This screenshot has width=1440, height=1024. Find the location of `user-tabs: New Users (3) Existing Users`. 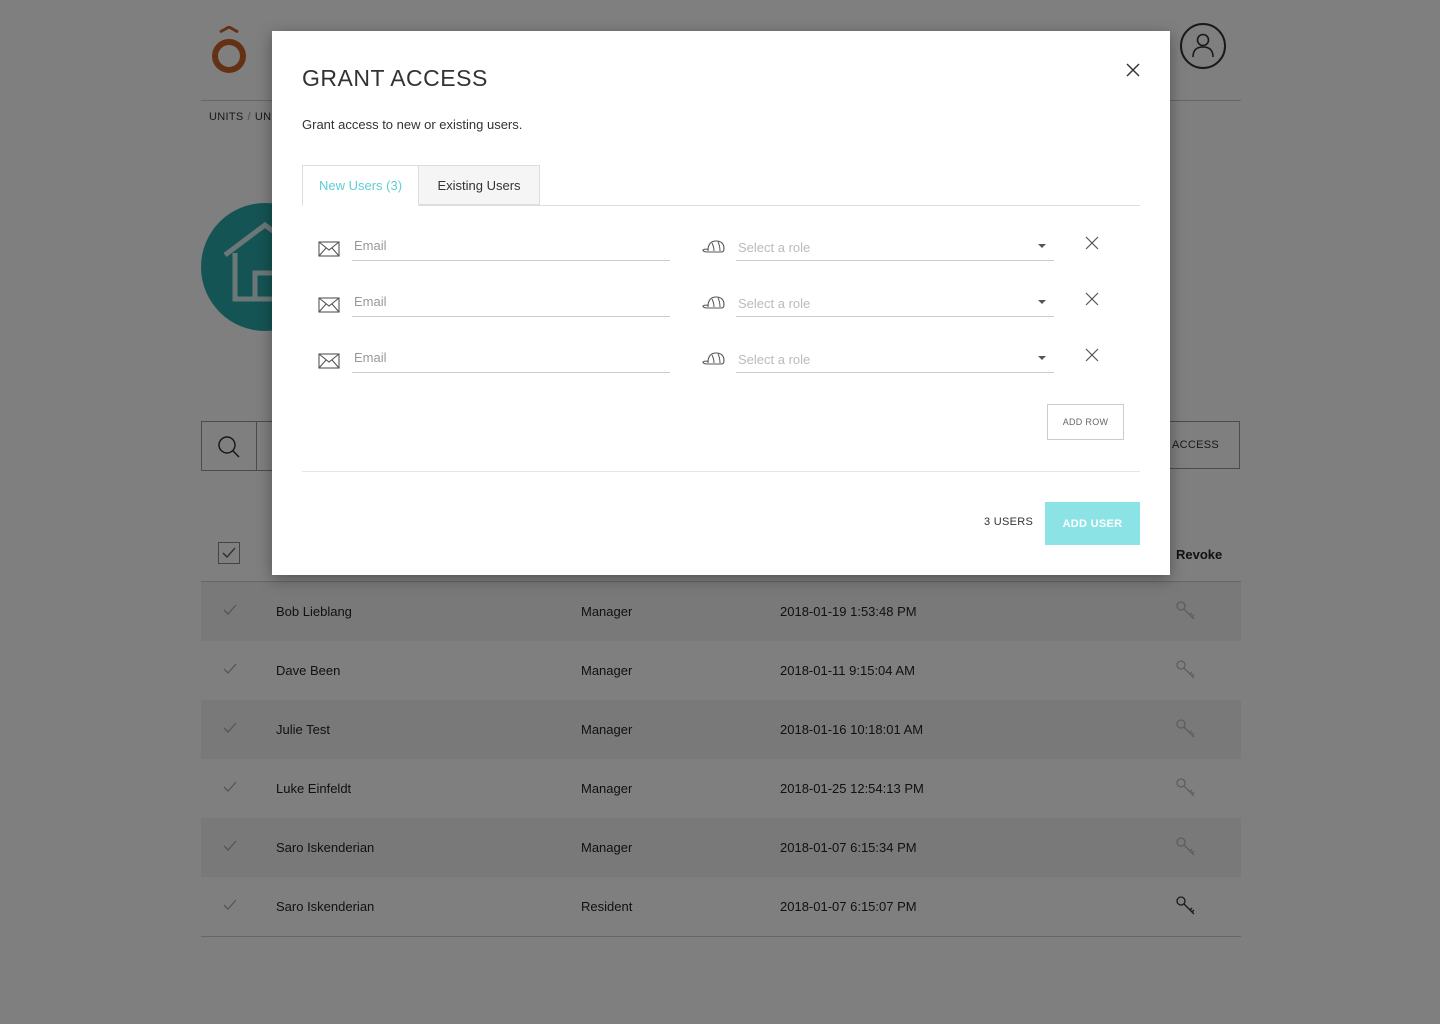

user-tabs: New Users (3) Existing Users is located at coordinates (721, 185).